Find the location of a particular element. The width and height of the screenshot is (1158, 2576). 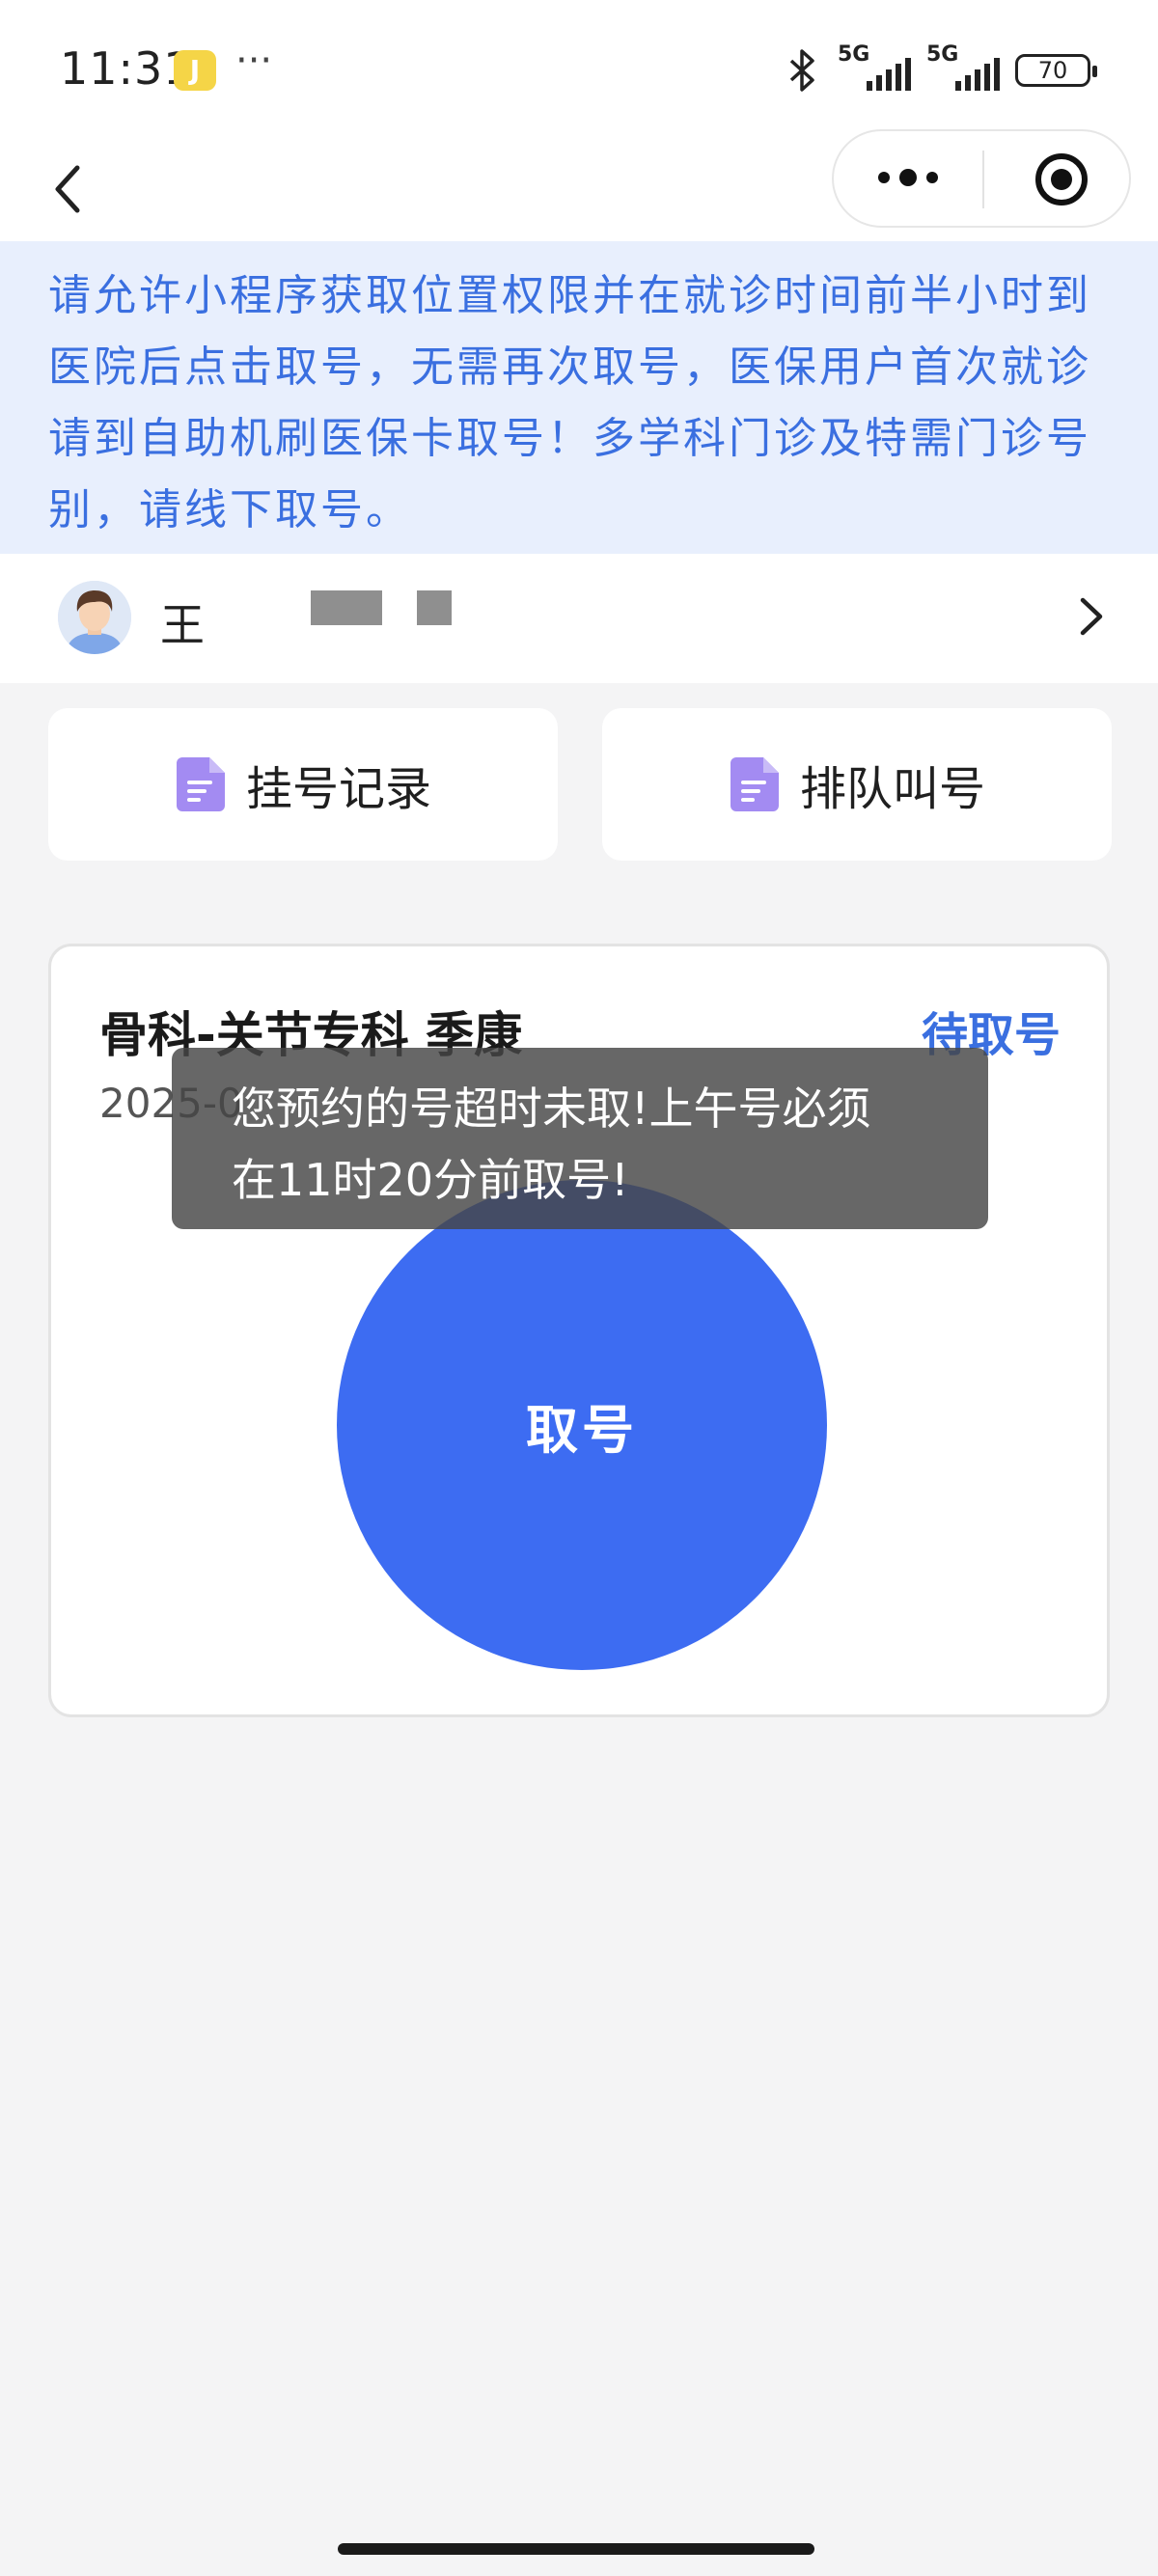

more-menu-icon is located at coordinates (908, 178).